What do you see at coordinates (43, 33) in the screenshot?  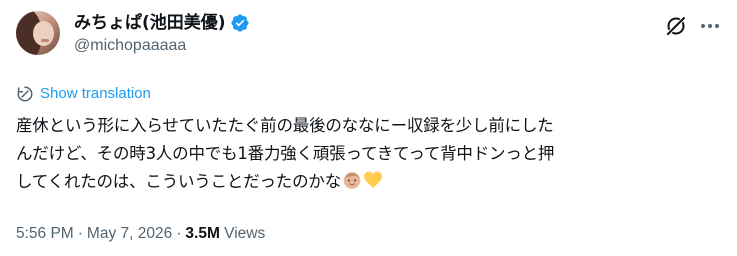 I see `avatar-face` at bounding box center [43, 33].